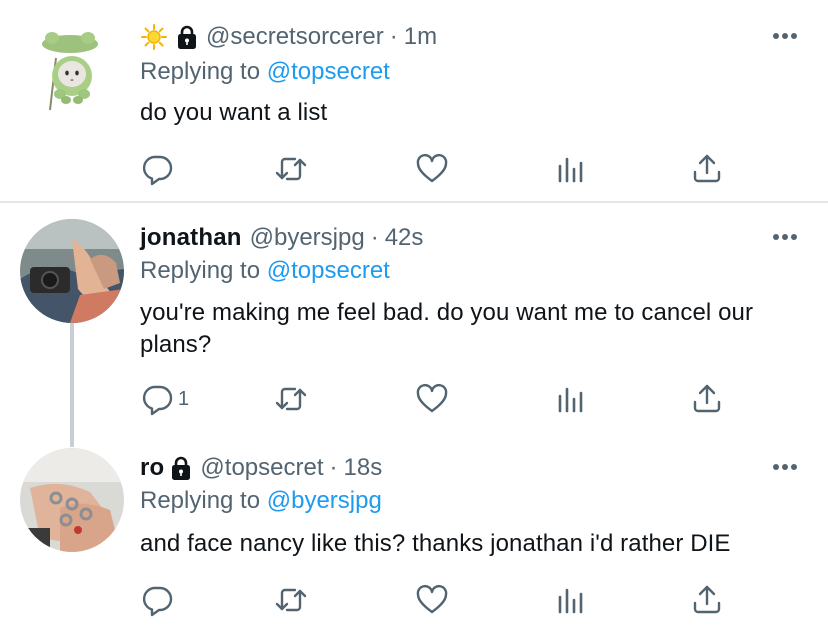 This screenshot has width=828, height=625. Describe the element at coordinates (420, 37) in the screenshot. I see `timestamp: 1m` at that location.